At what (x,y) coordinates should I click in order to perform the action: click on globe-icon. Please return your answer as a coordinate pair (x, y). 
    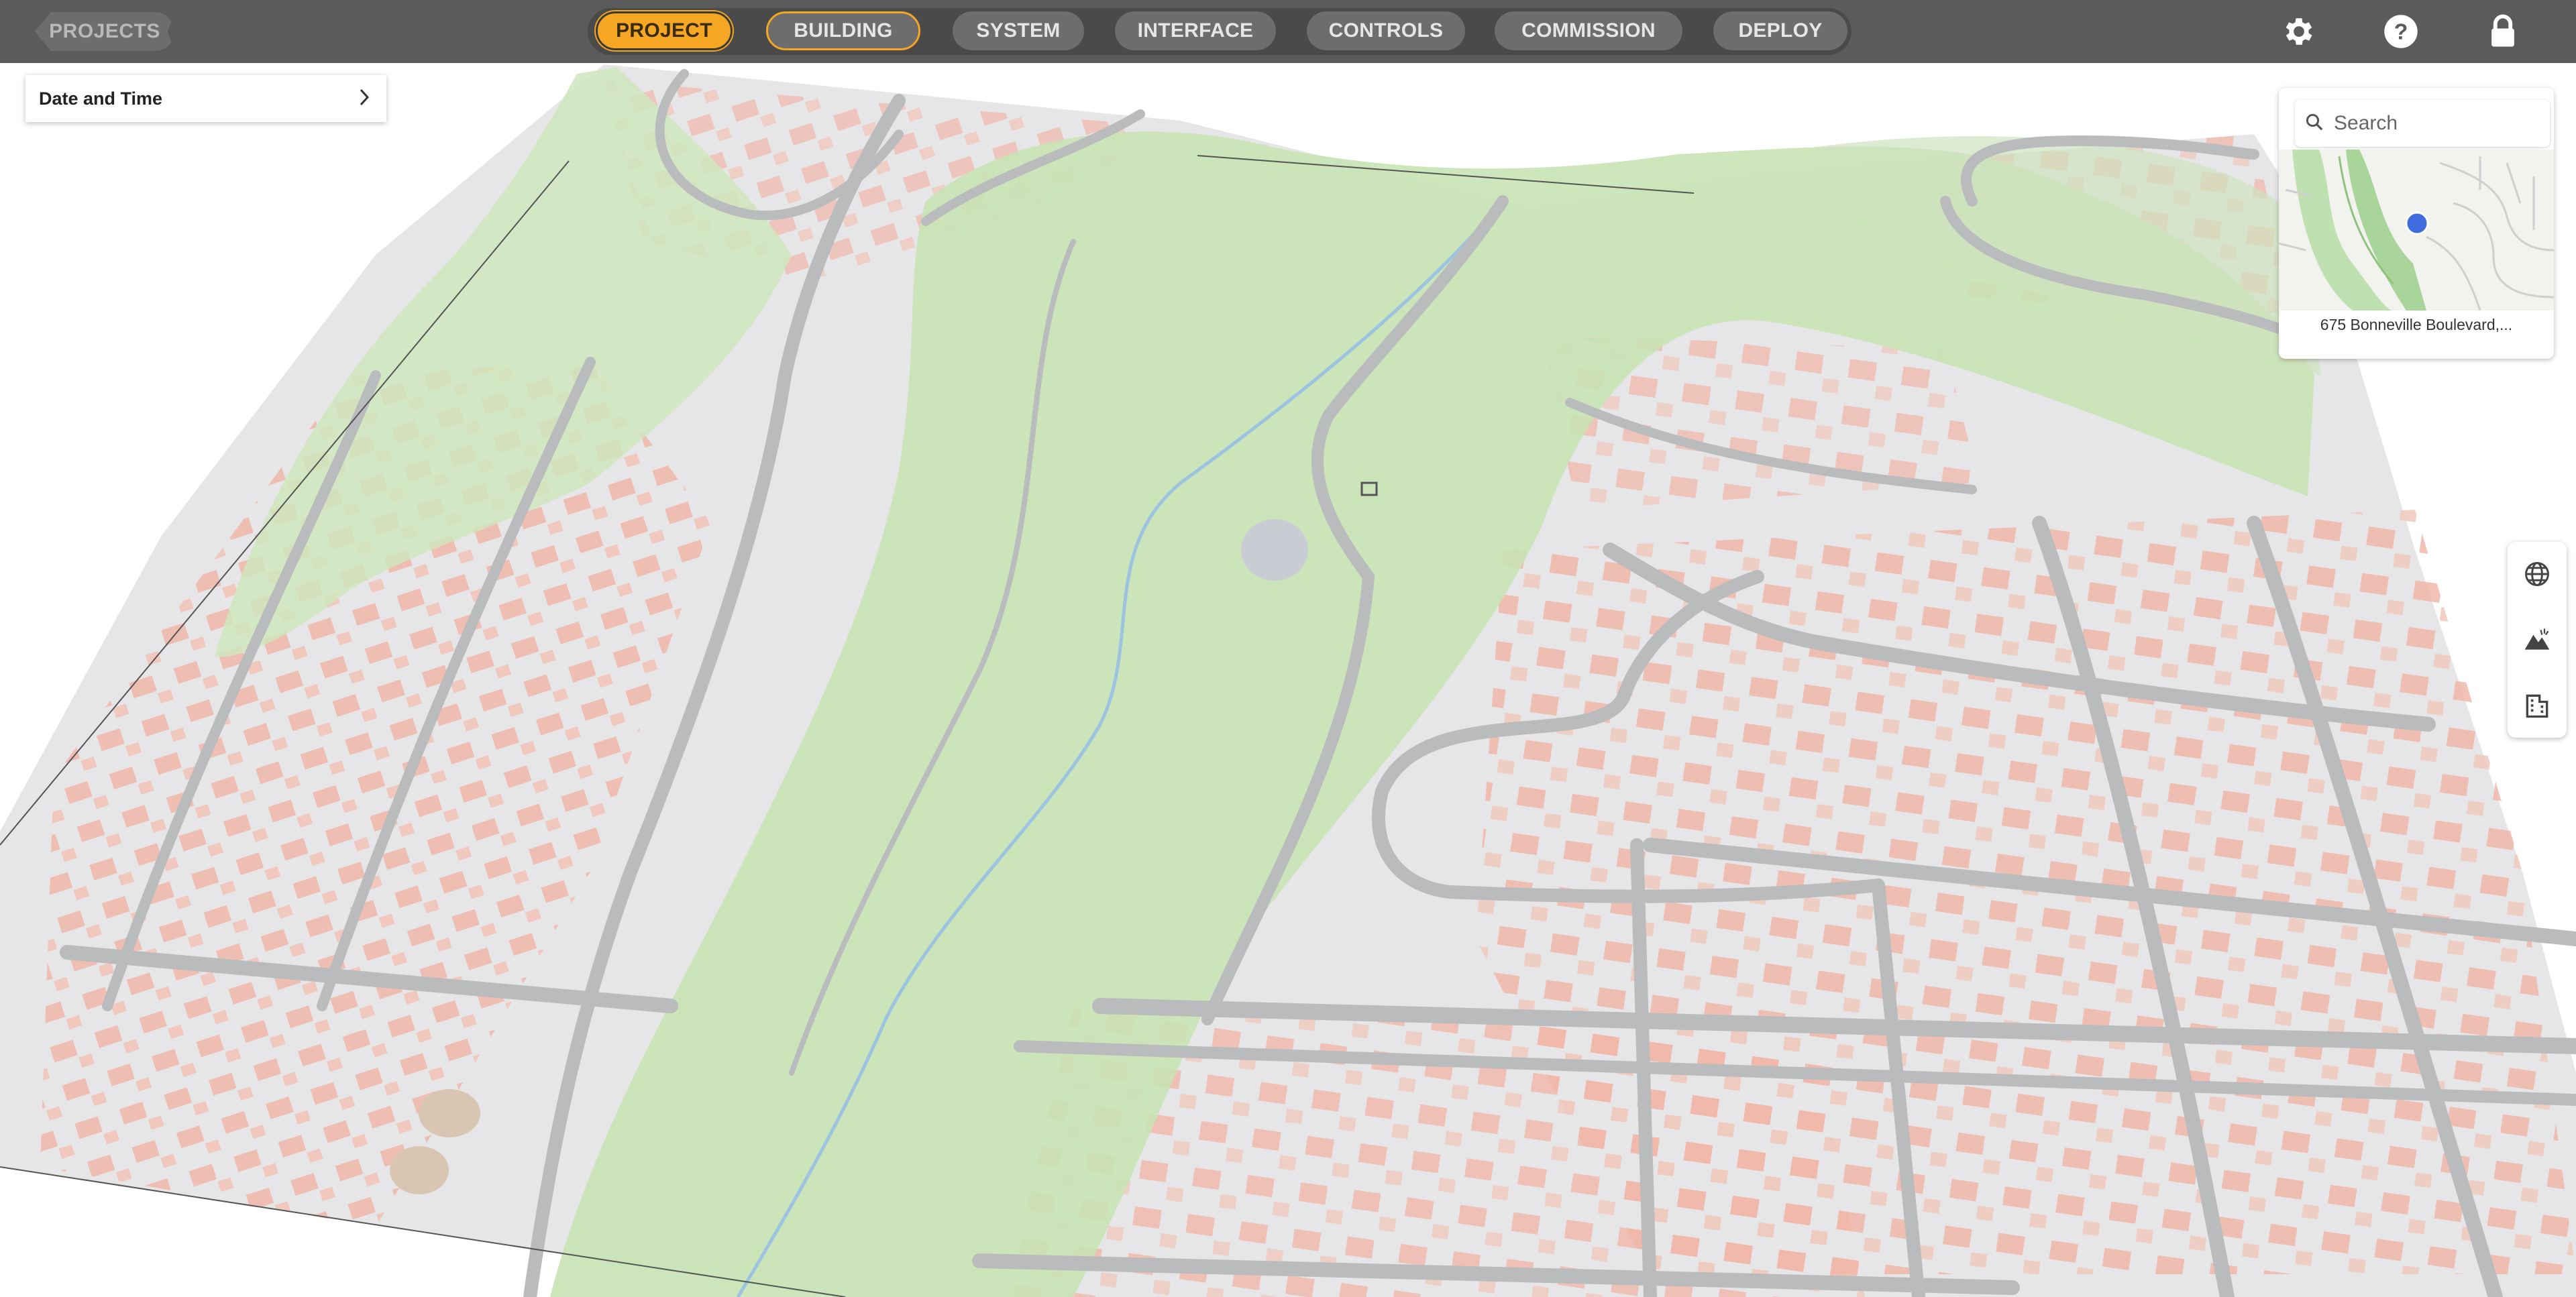
    Looking at the image, I should click on (2537, 574).